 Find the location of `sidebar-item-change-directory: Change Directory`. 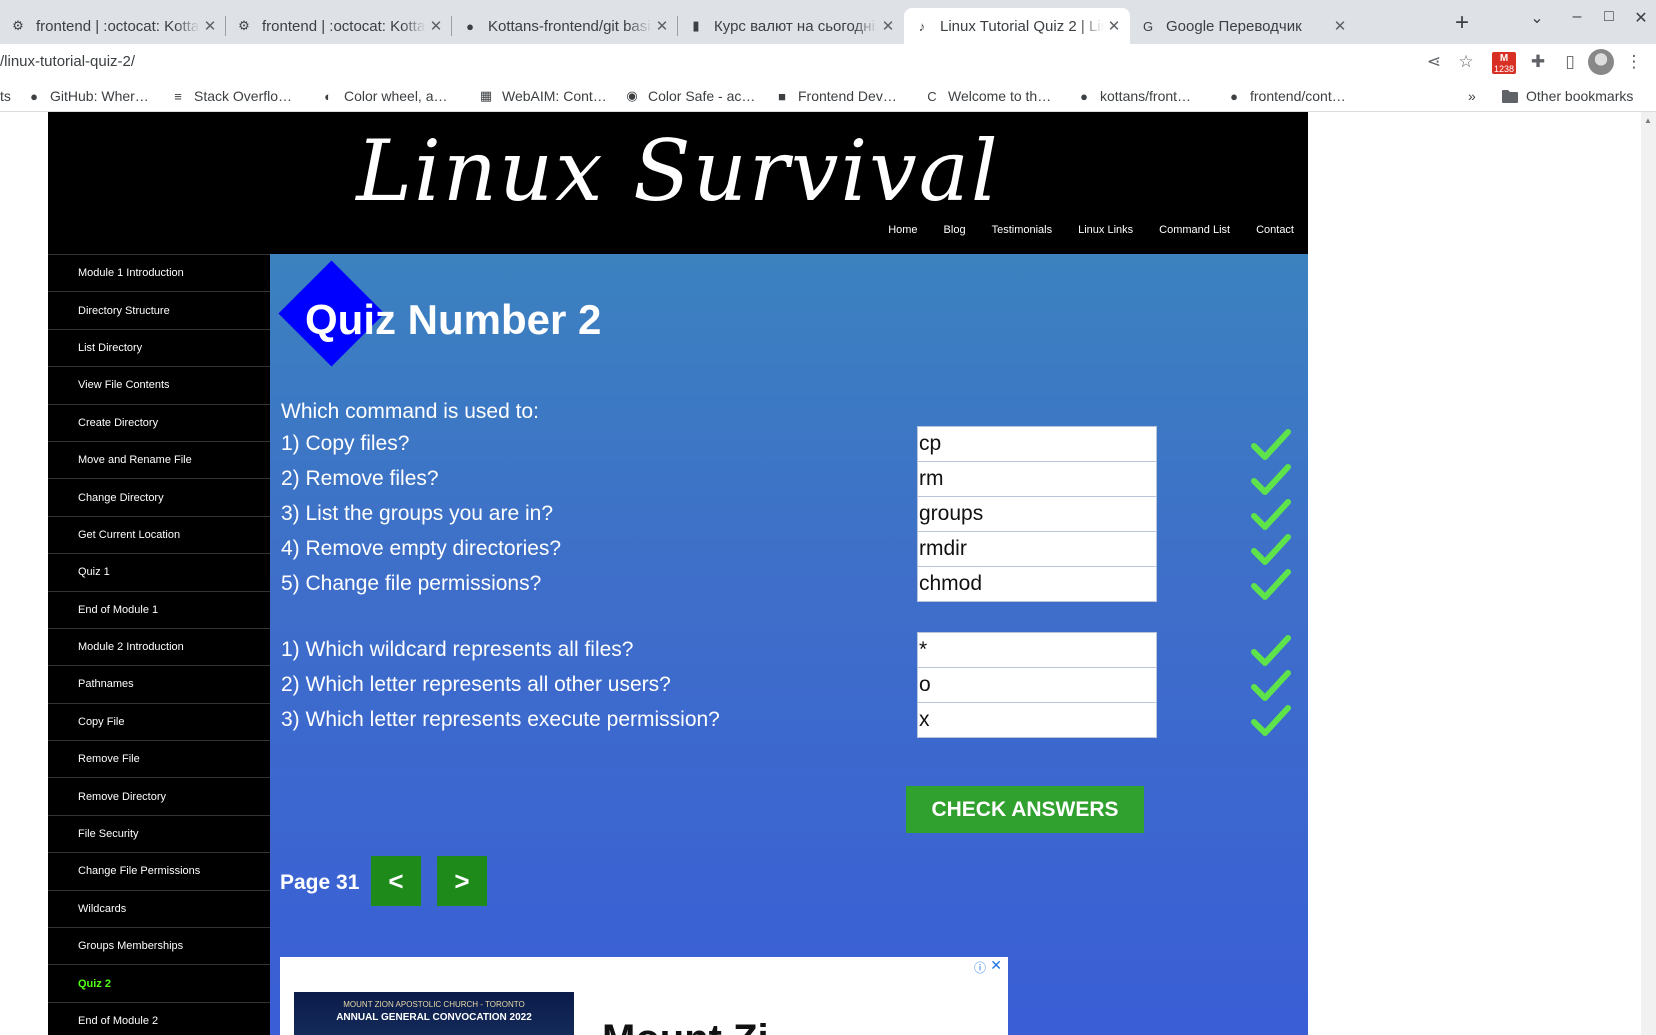

sidebar-item-change-directory: Change Directory is located at coordinates (159, 496).